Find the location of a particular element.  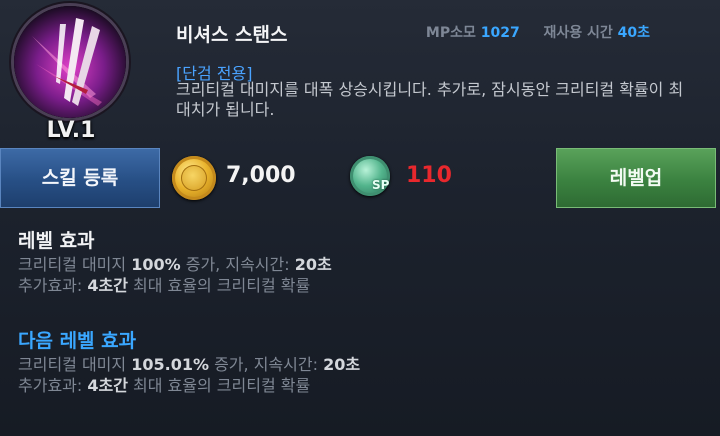

slash-art-icon is located at coordinates (70, 62).